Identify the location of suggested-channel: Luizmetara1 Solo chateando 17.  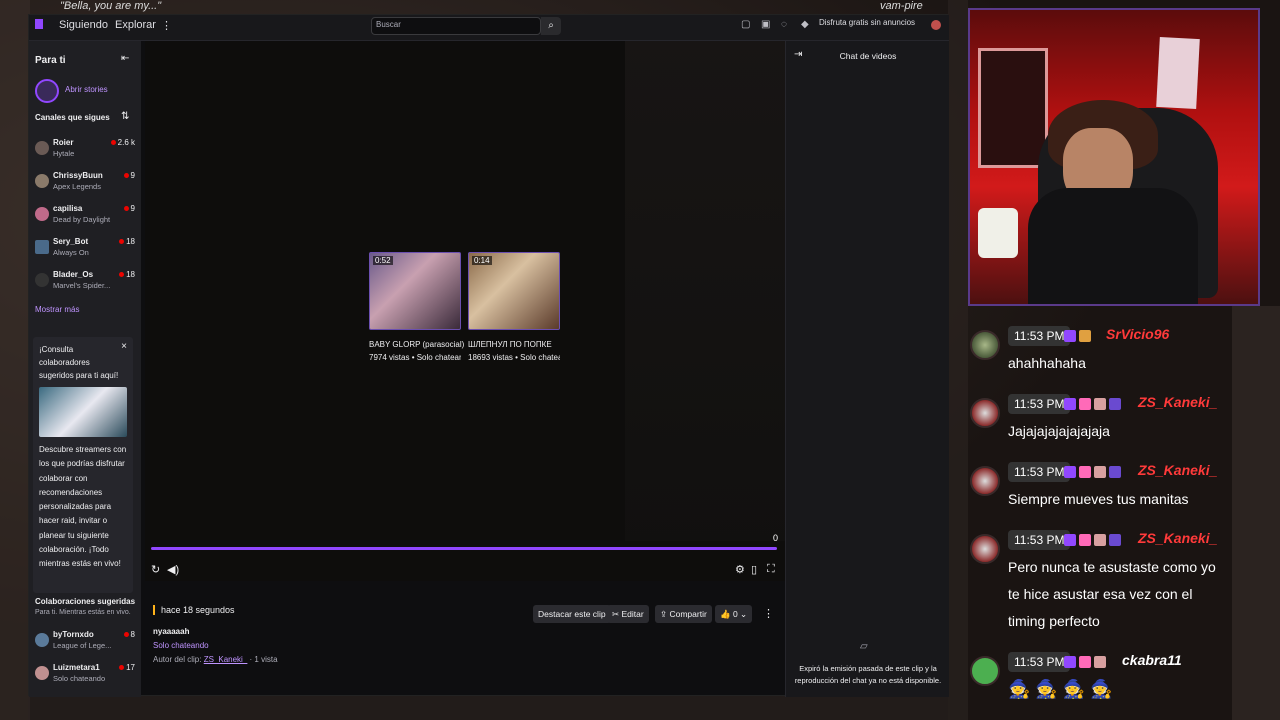
(85, 677).